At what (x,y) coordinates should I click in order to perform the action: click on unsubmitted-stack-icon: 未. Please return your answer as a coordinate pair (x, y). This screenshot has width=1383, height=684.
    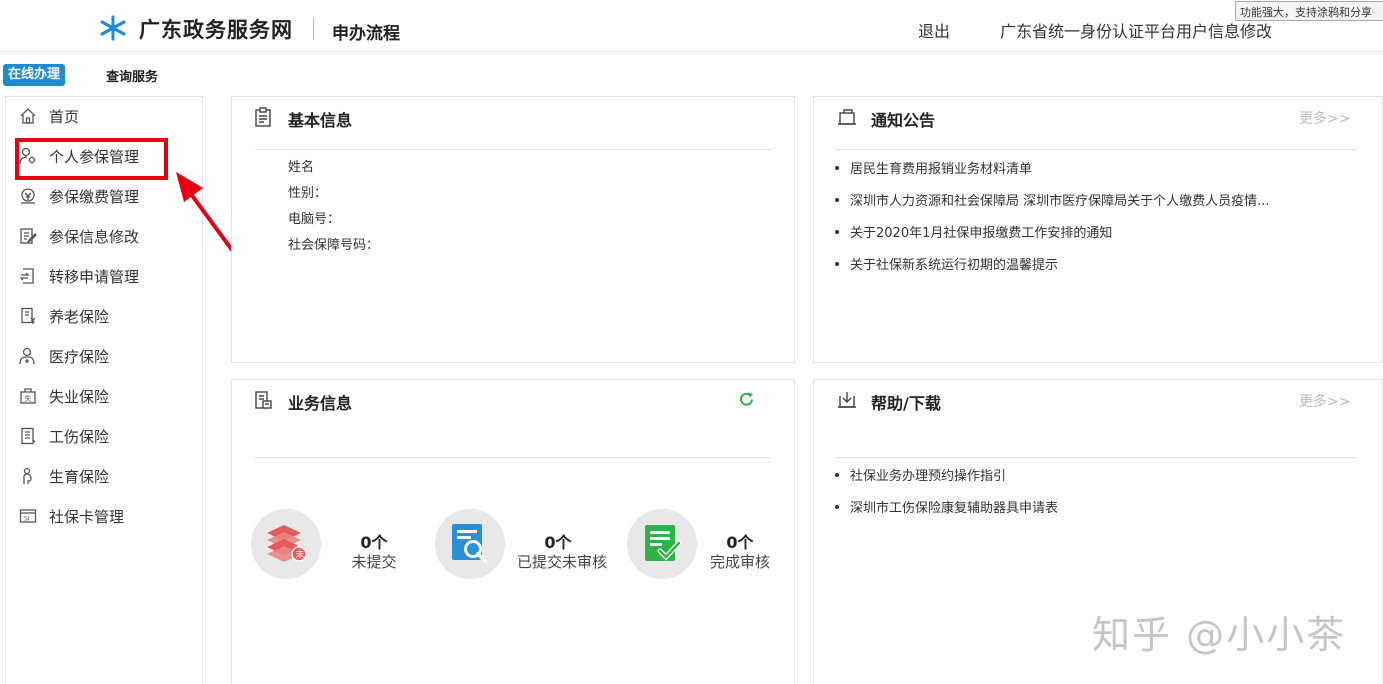
    Looking at the image, I should click on (287, 543).